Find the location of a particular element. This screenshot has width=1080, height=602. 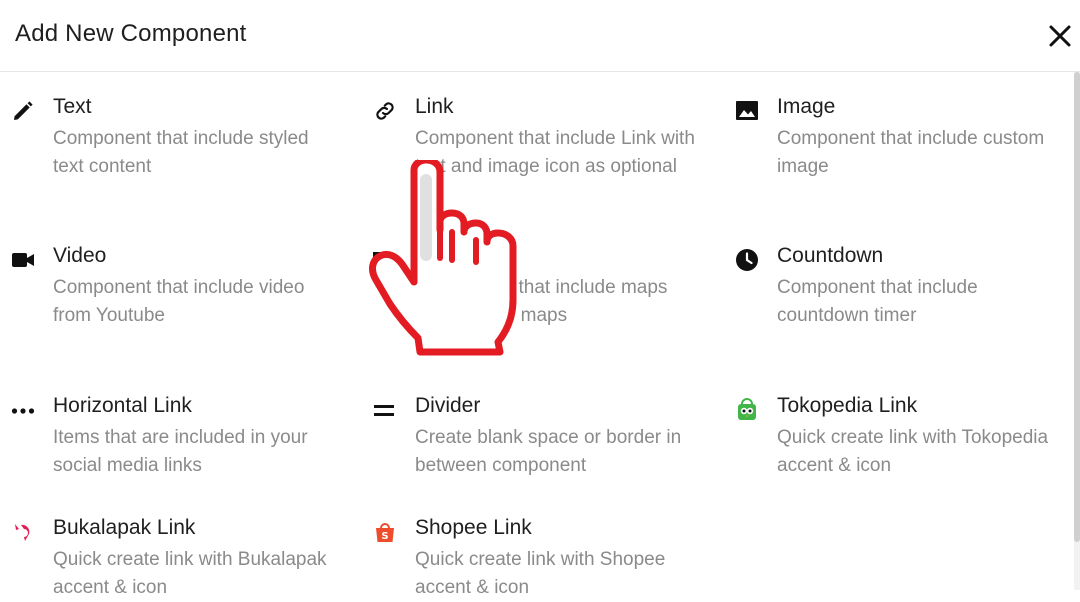

component-name: Text is located at coordinates (72, 106).